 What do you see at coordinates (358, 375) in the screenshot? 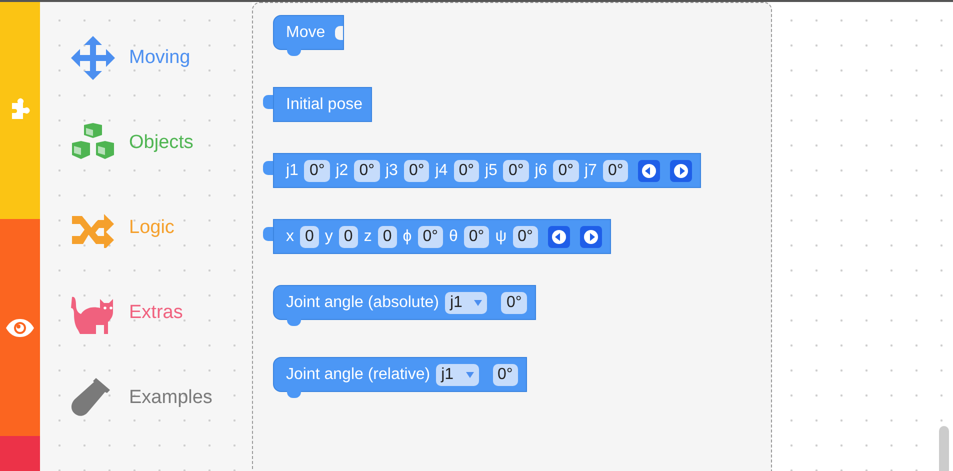
I see `block-label: Joint angle (relative)` at bounding box center [358, 375].